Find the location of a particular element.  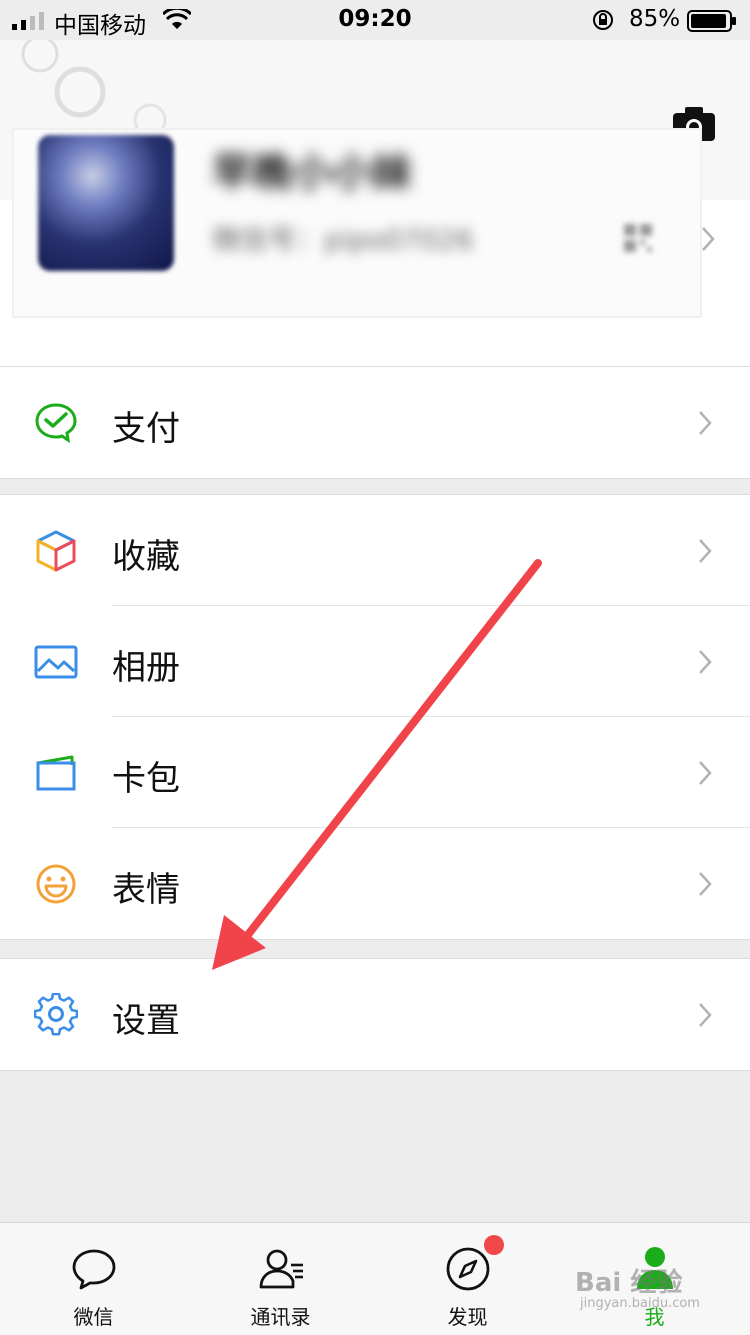

tab-chats: 微信 is located at coordinates (93, 1279).